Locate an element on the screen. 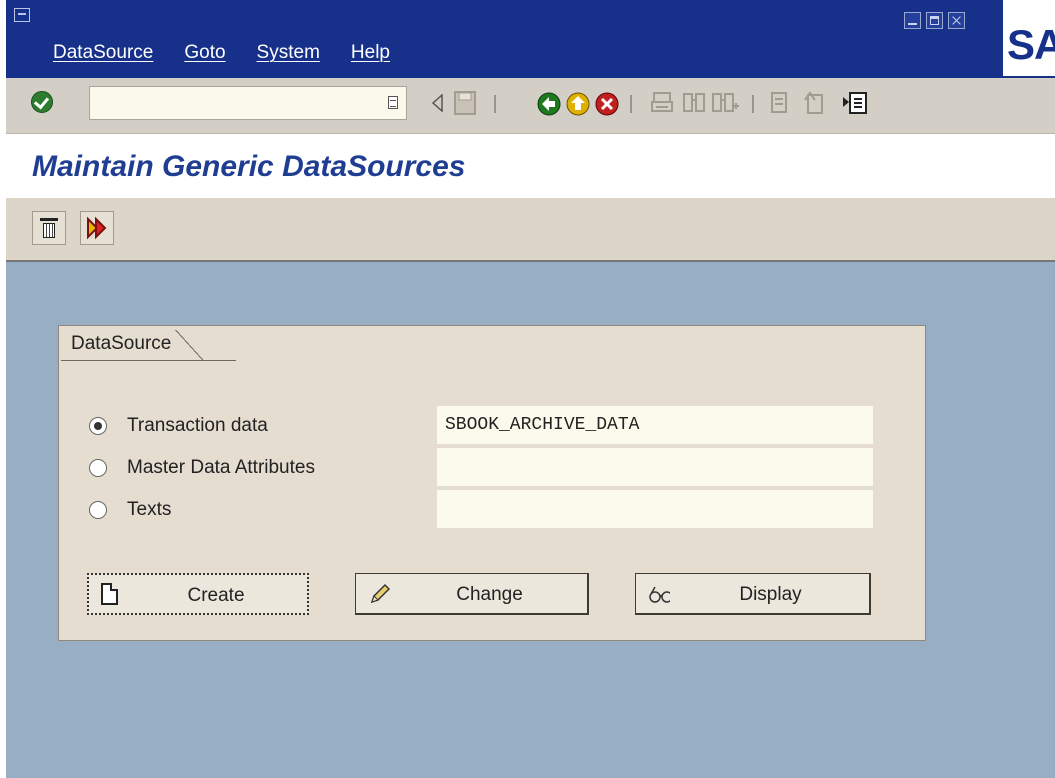 The height and width of the screenshot is (778, 1055). activate-button is located at coordinates (97, 228).